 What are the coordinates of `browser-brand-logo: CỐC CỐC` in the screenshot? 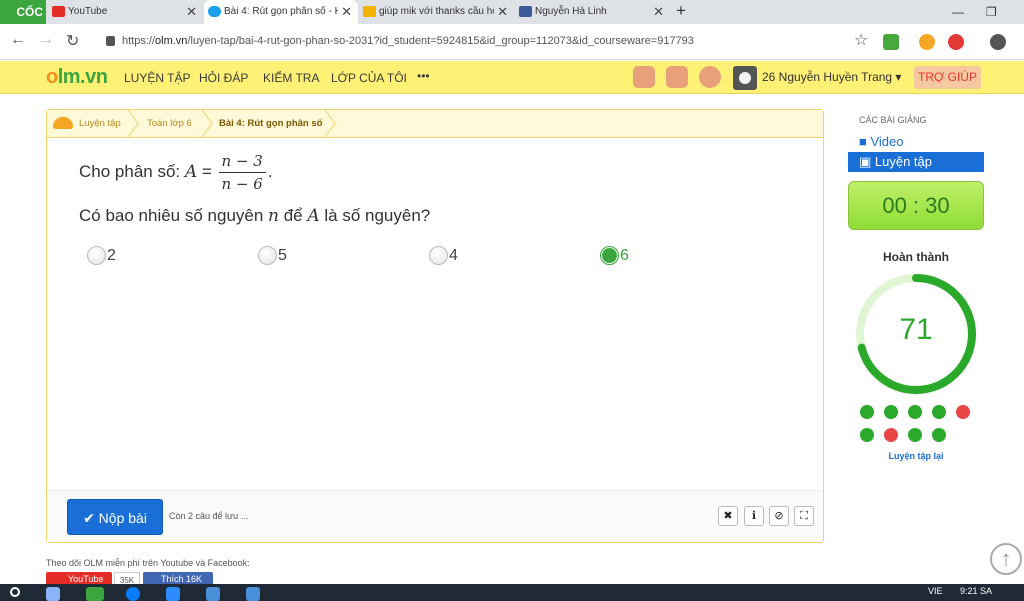 It's located at (23, 21).